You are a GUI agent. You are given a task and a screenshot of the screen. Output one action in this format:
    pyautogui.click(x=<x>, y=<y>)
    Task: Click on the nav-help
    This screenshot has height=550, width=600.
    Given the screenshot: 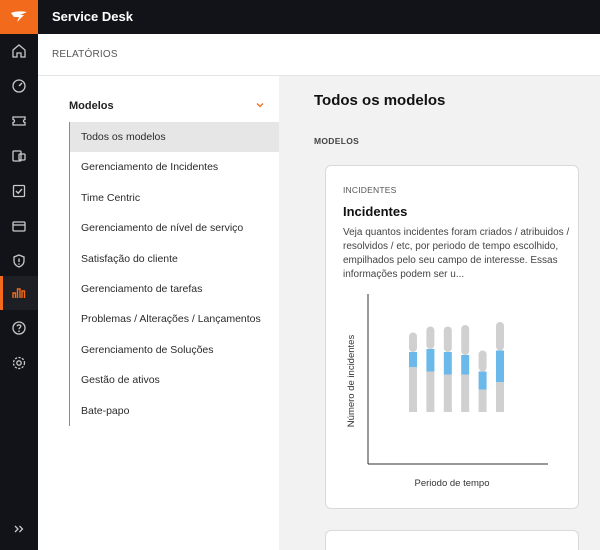 What is the action you would take?
    pyautogui.click(x=19, y=328)
    